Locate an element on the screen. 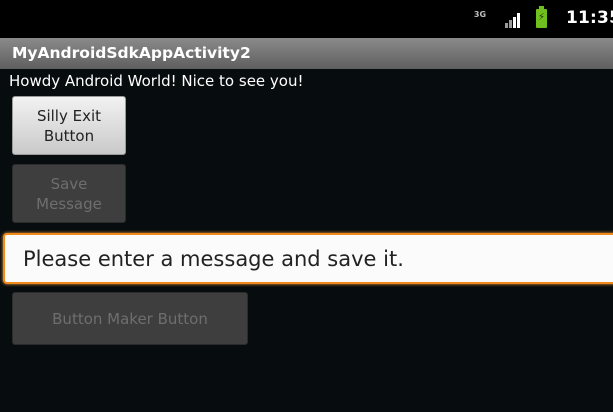 Image resolution: width=613 pixels, height=412 pixels. battery-charging-icon: ⚡ is located at coordinates (541, 17).